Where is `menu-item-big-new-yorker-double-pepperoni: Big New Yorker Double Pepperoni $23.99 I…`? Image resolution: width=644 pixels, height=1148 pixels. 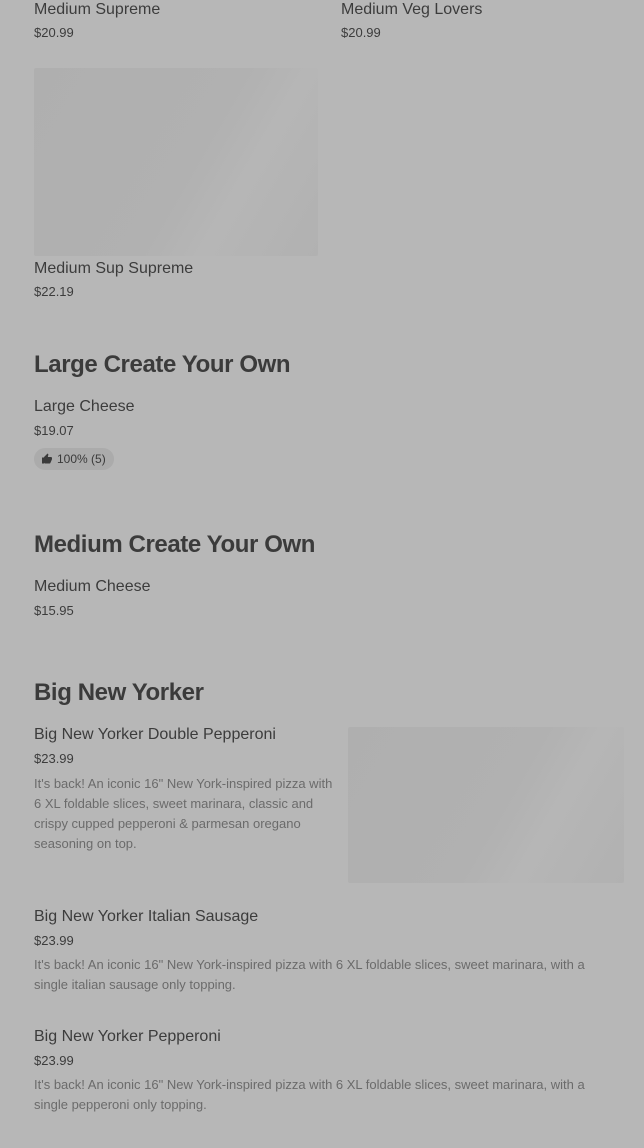
menu-item-big-new-yorker-double-pepperoni: Big New Yorker Double Pepperoni $23.99 I… is located at coordinates (329, 805).